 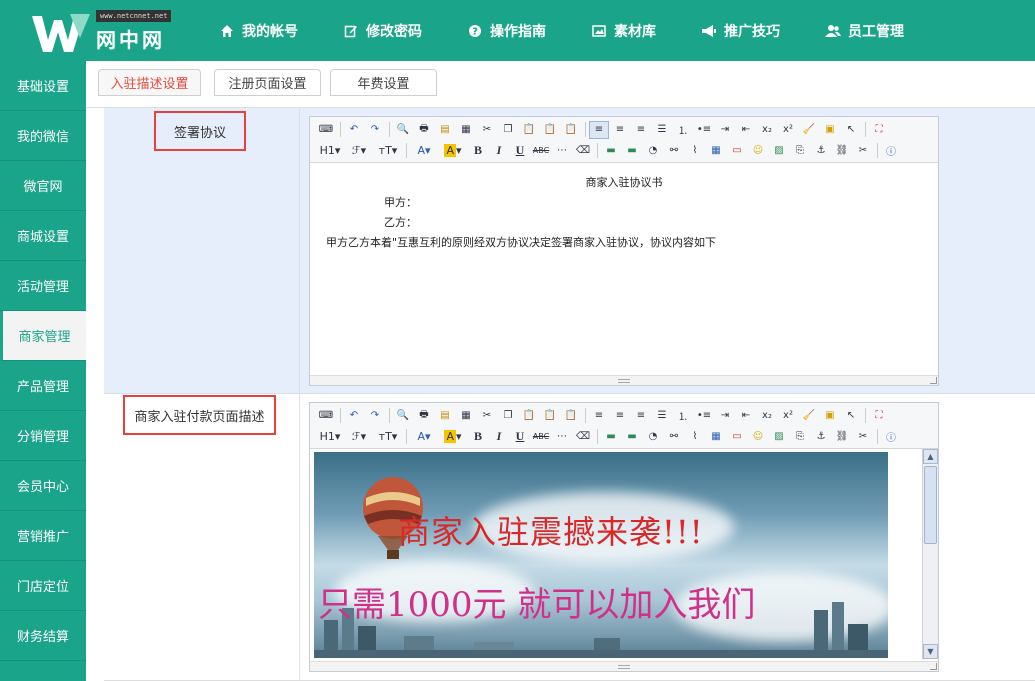 What do you see at coordinates (43, 236) in the screenshot?
I see `sidebar-item-mall-settings: 商城设置` at bounding box center [43, 236].